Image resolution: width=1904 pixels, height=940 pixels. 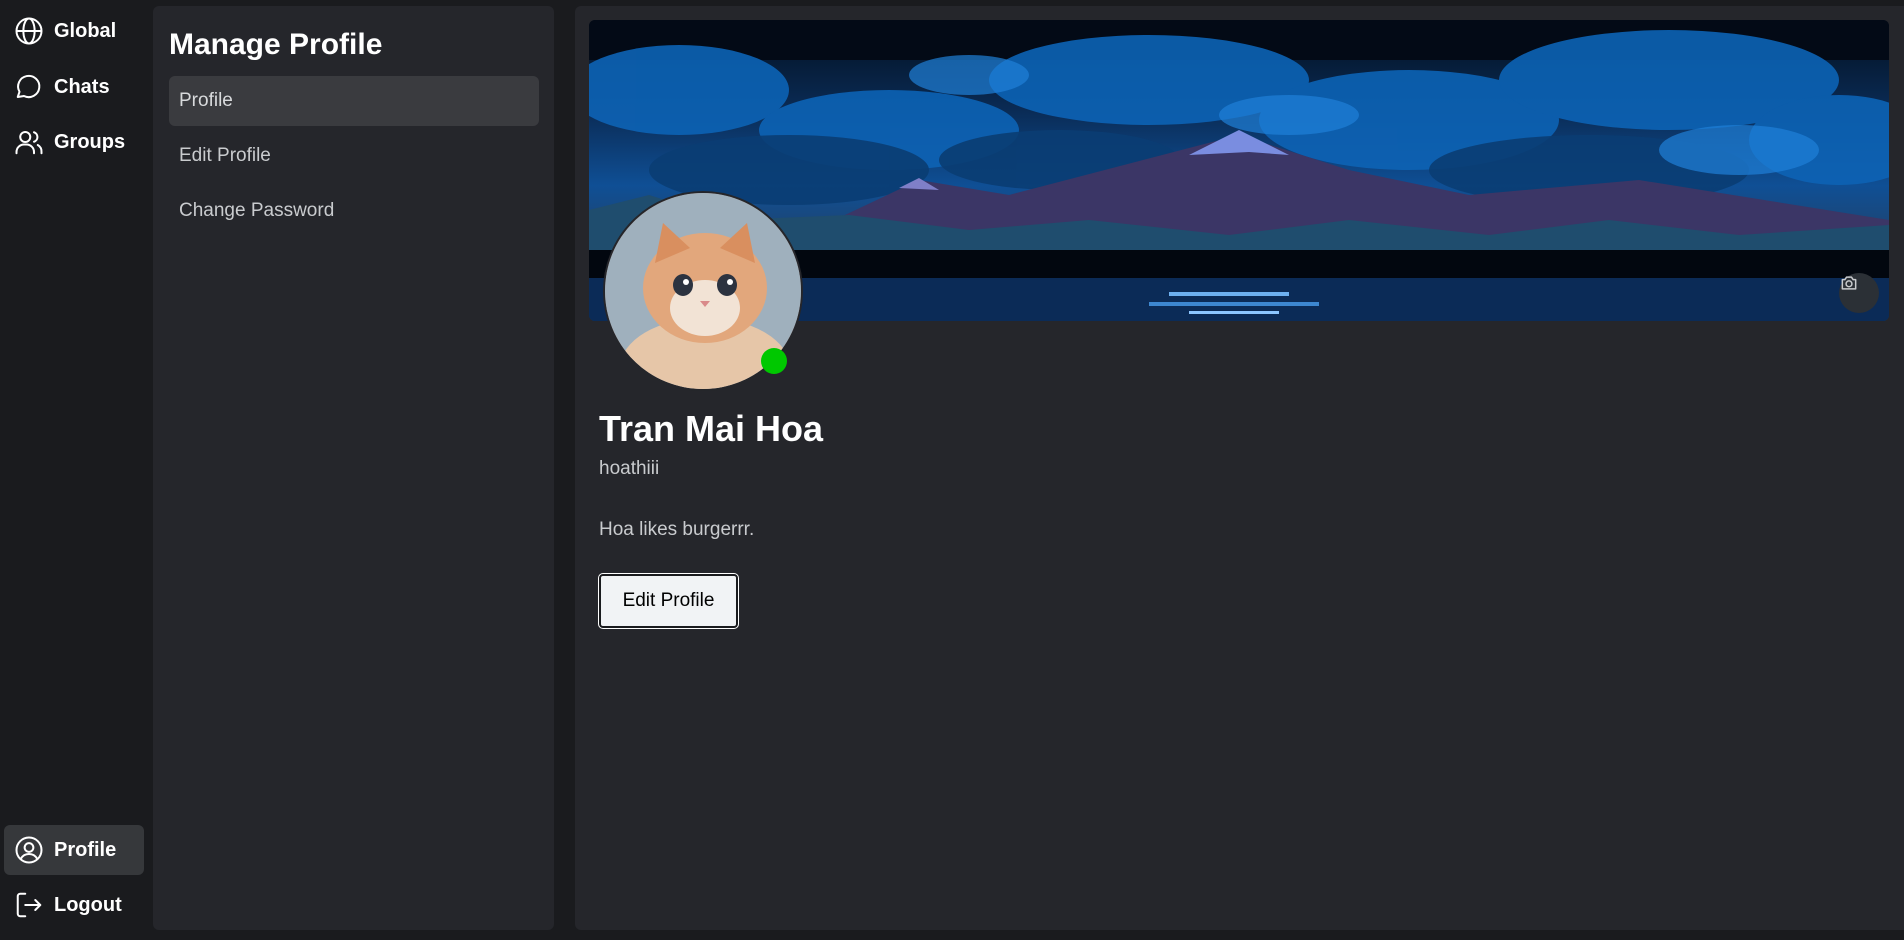 What do you see at coordinates (677, 529) in the screenshot?
I see `profile-bio: Hoa likes burgerrr.` at bounding box center [677, 529].